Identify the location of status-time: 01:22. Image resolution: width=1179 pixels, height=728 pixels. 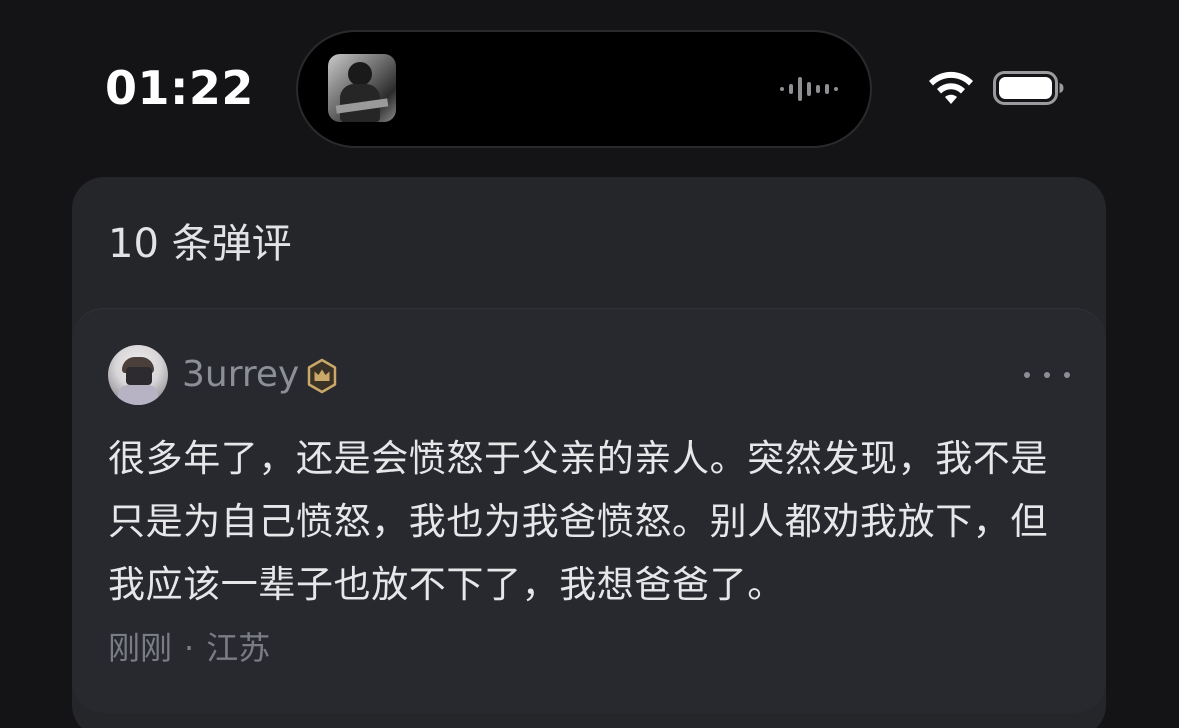
(179, 88).